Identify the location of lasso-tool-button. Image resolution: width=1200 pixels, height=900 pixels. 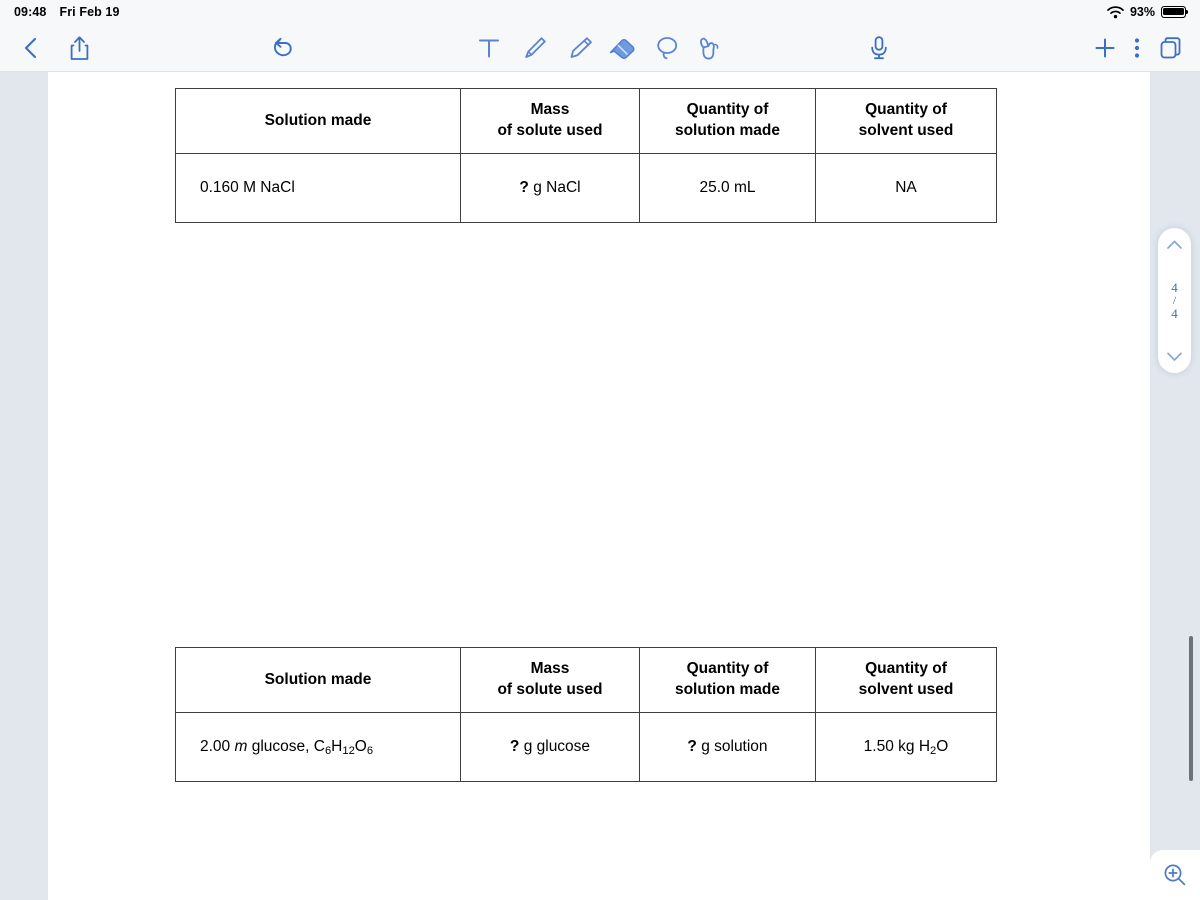
(667, 47).